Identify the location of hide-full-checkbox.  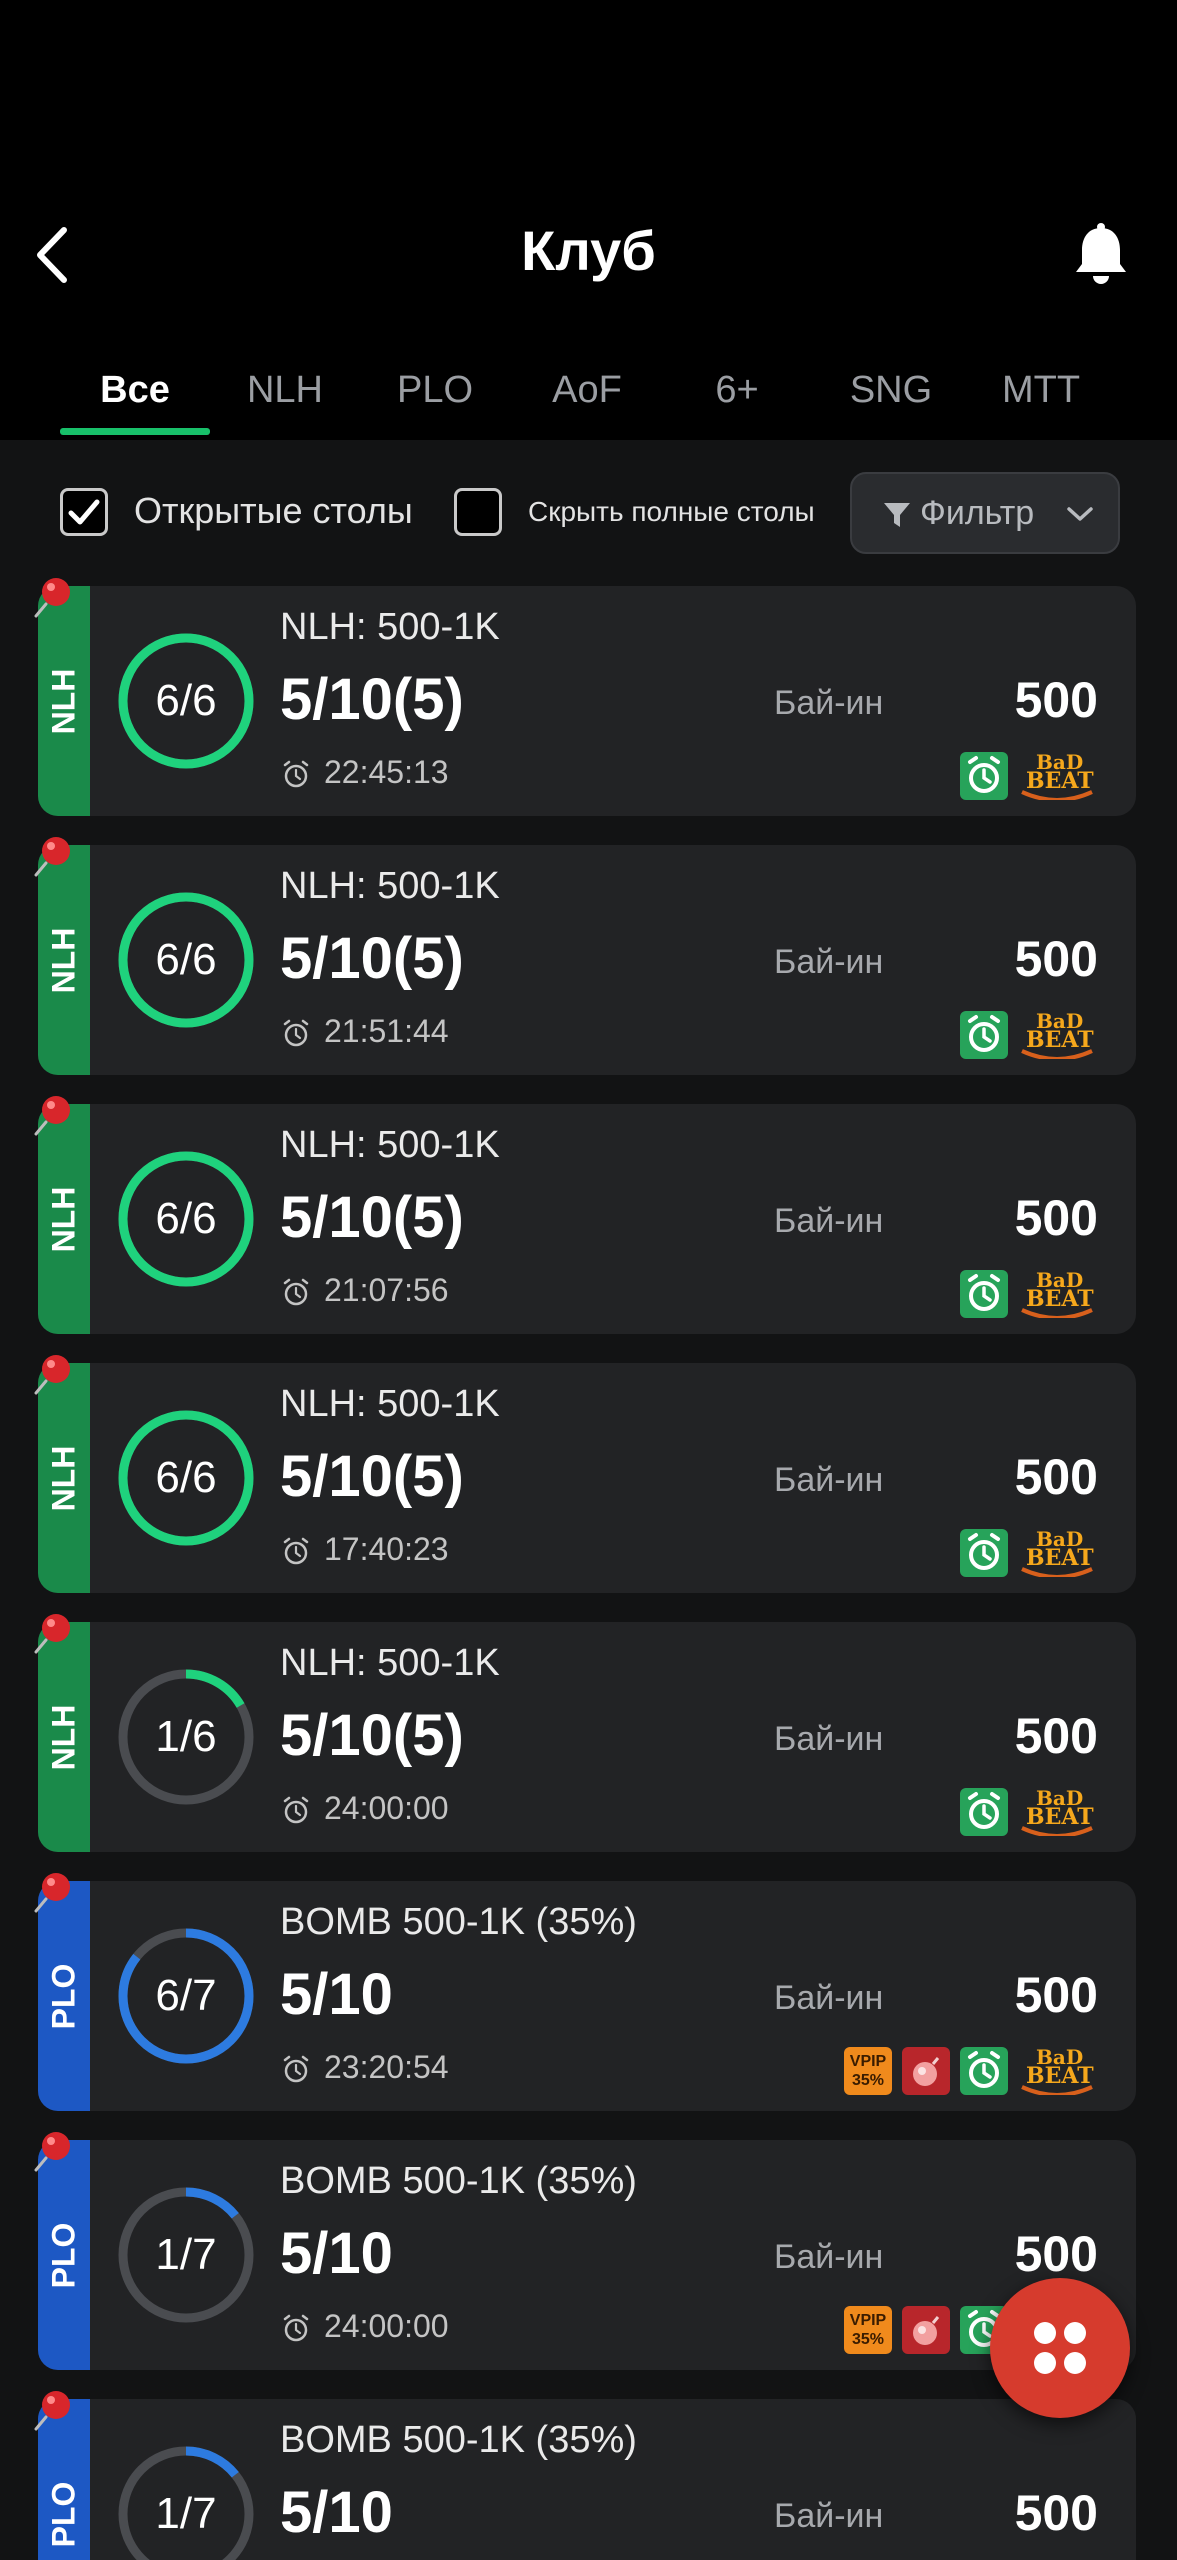
(478, 512).